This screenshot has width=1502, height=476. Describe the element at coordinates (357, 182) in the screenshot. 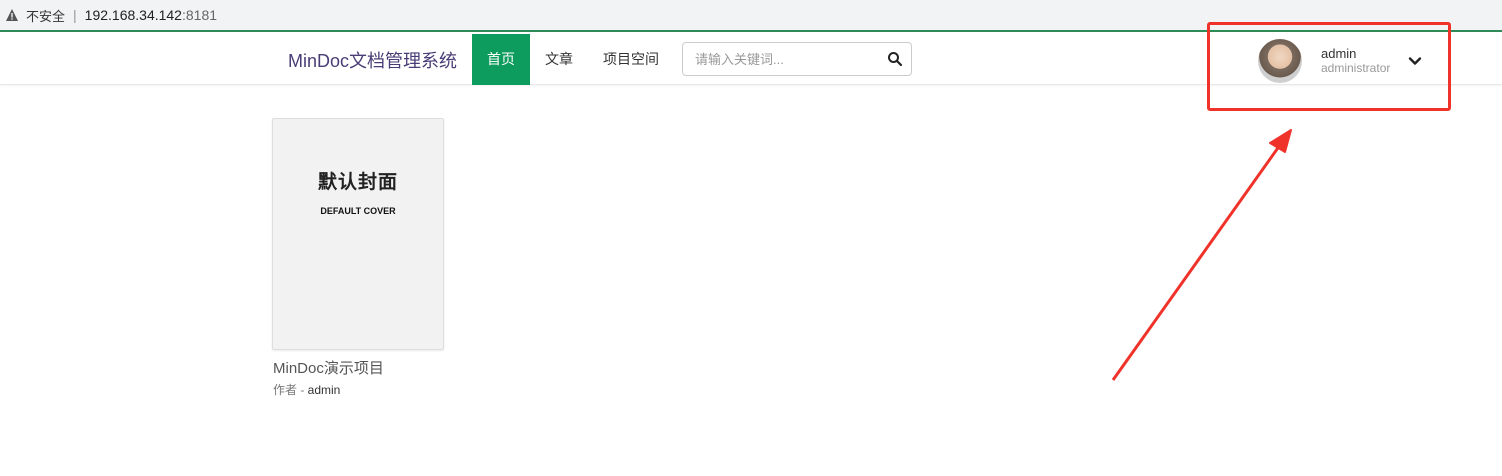

I see `cover-title-cn: 默认封面` at that location.